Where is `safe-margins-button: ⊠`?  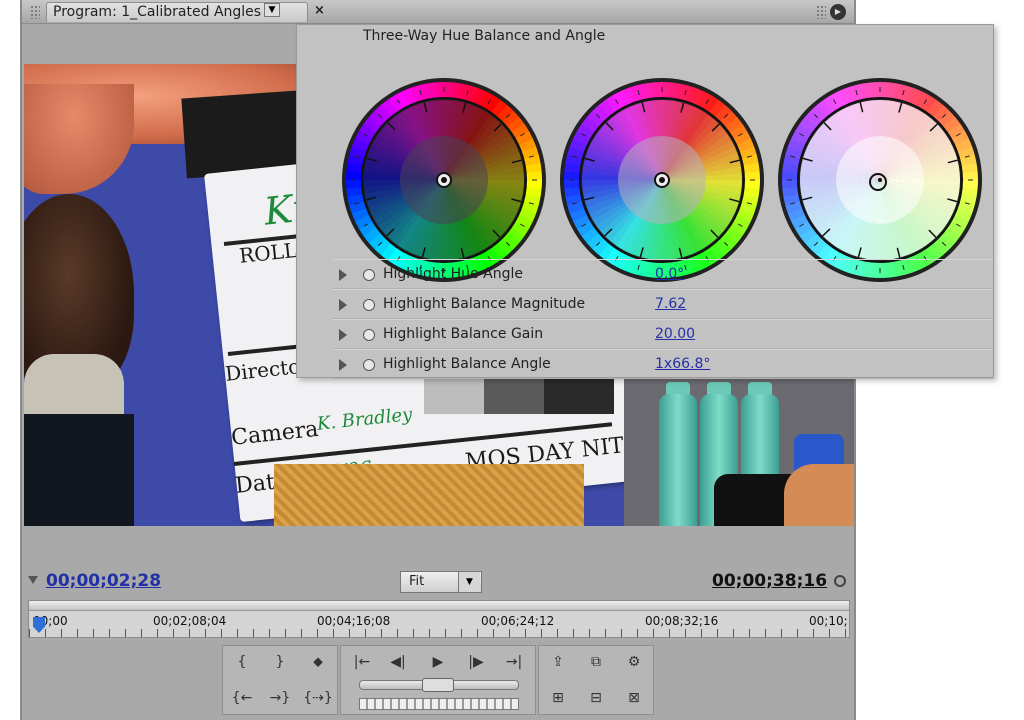 safe-margins-button: ⊠ is located at coordinates (634, 698).